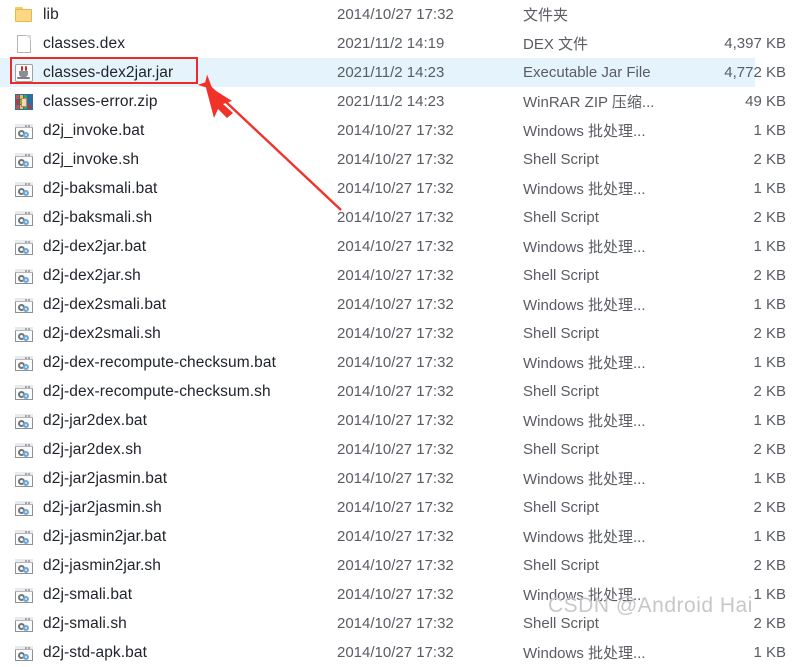 The height and width of the screenshot is (667, 811). What do you see at coordinates (168, 537) in the screenshot?
I see `file-name-cell: d2j-jasmin2jar.bat` at bounding box center [168, 537].